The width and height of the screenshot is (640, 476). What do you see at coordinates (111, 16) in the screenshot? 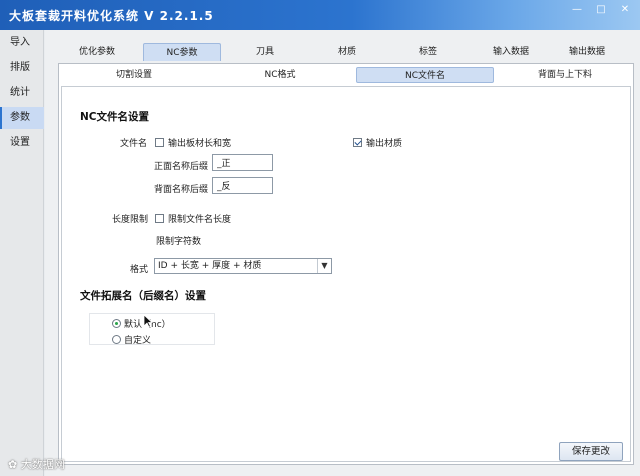
I see `app-title: 大板套裁开料优化系统 V 2.2.1.5` at bounding box center [111, 16].